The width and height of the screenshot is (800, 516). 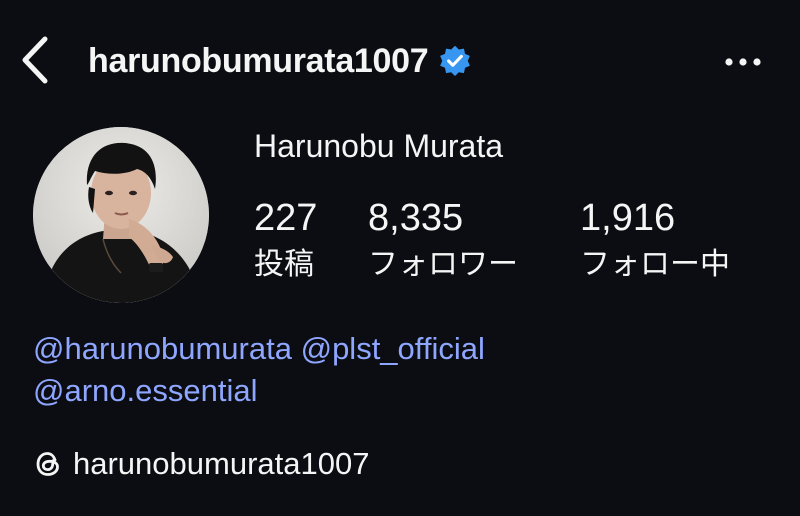 I want to click on verified-badge-icon, so click(x=455, y=60).